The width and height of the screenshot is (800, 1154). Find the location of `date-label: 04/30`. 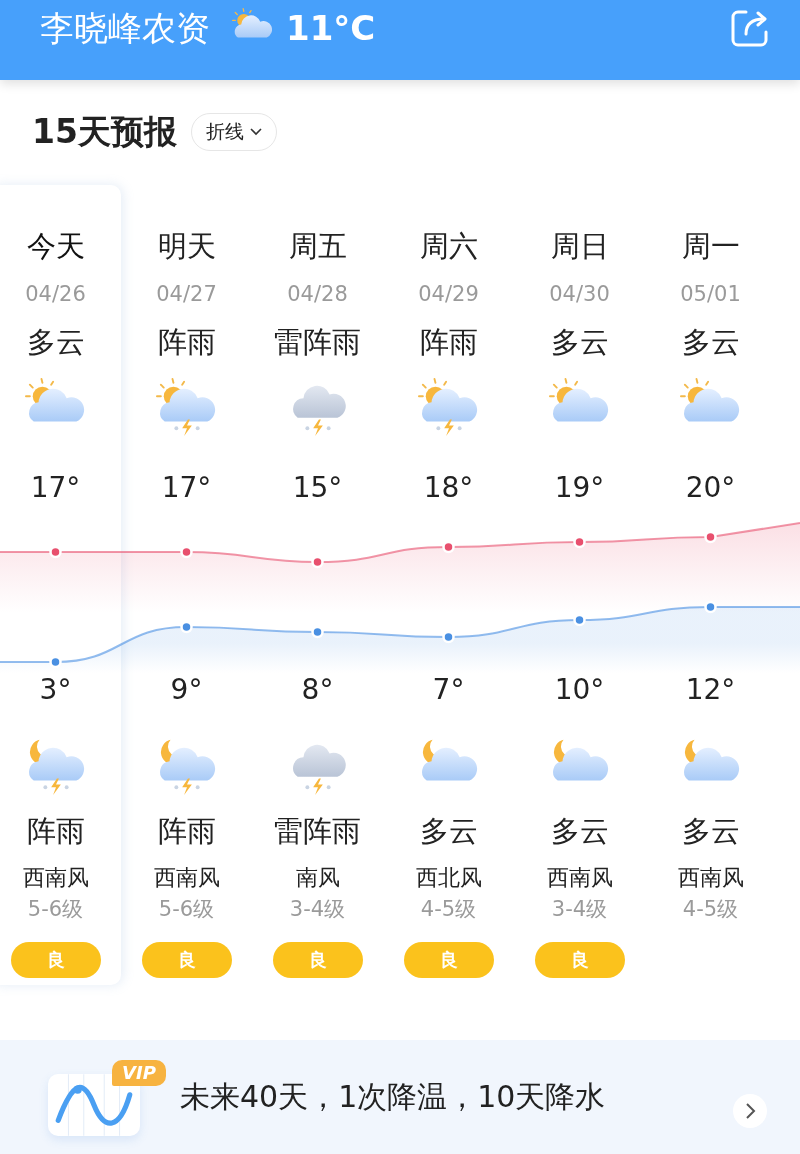

date-label: 04/30 is located at coordinates (579, 294).